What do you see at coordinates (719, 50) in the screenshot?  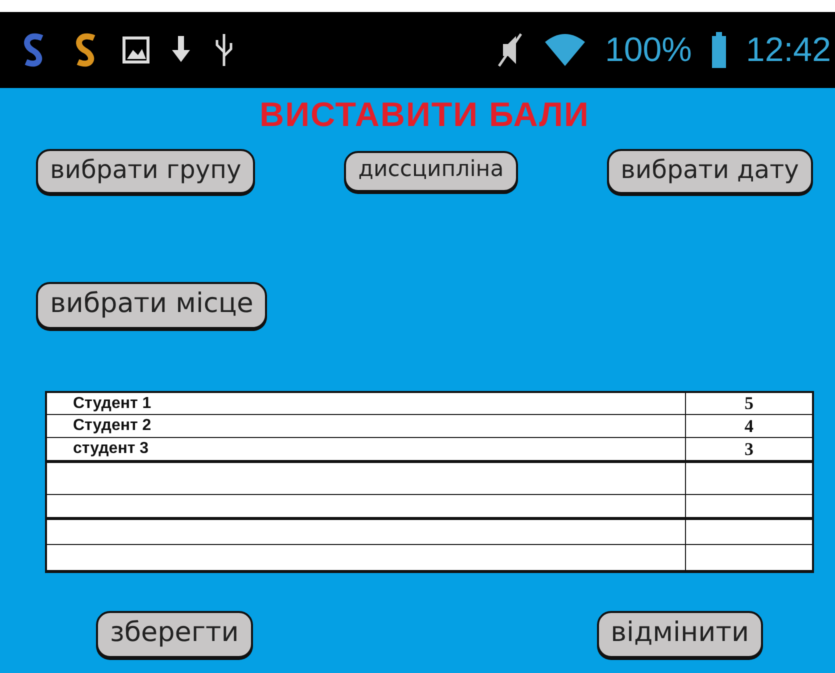 I see `battery-icon` at bounding box center [719, 50].